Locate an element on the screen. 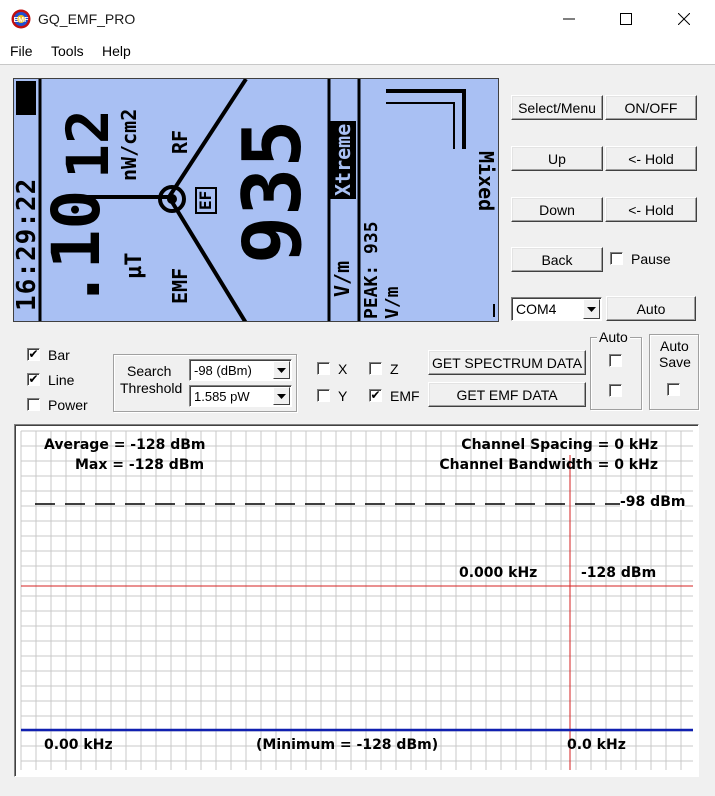  minimize-button is located at coordinates (569, 19).